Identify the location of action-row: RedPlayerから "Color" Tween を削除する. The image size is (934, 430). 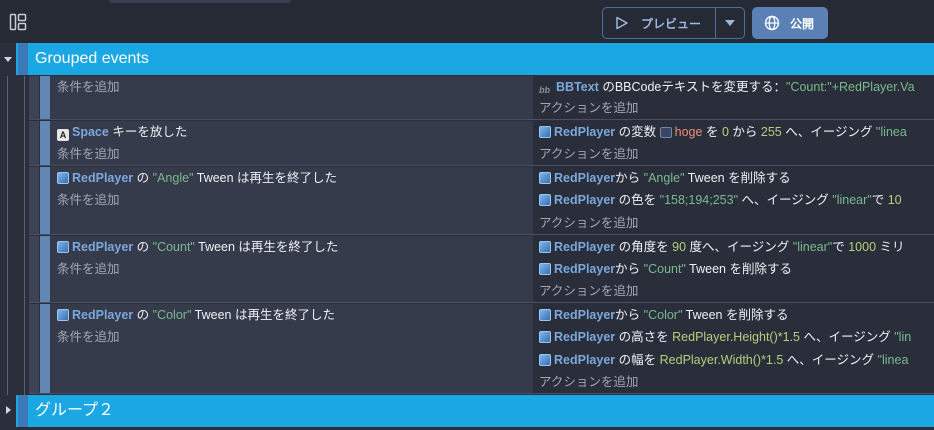
(663, 315).